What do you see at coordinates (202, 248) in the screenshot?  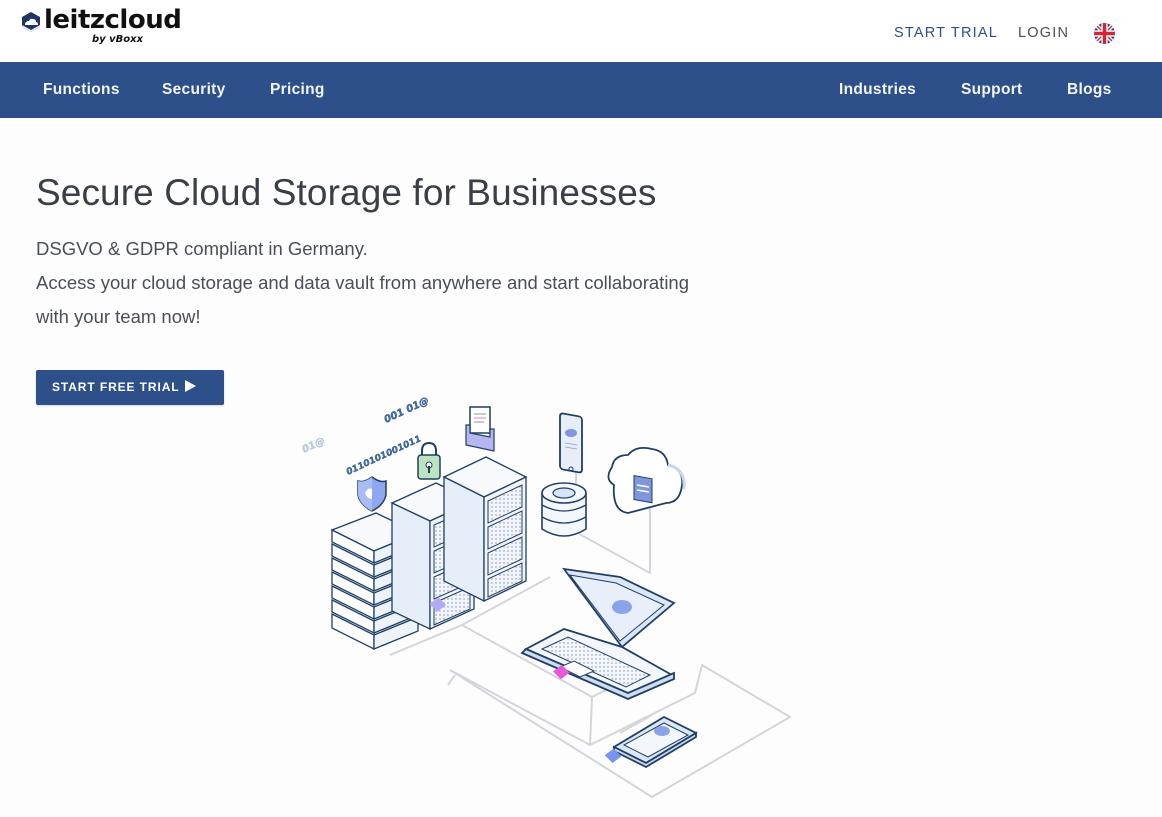 I see `hero-subtitle-line-1: DSGVO & GDPR compliant in Germany.` at bounding box center [202, 248].